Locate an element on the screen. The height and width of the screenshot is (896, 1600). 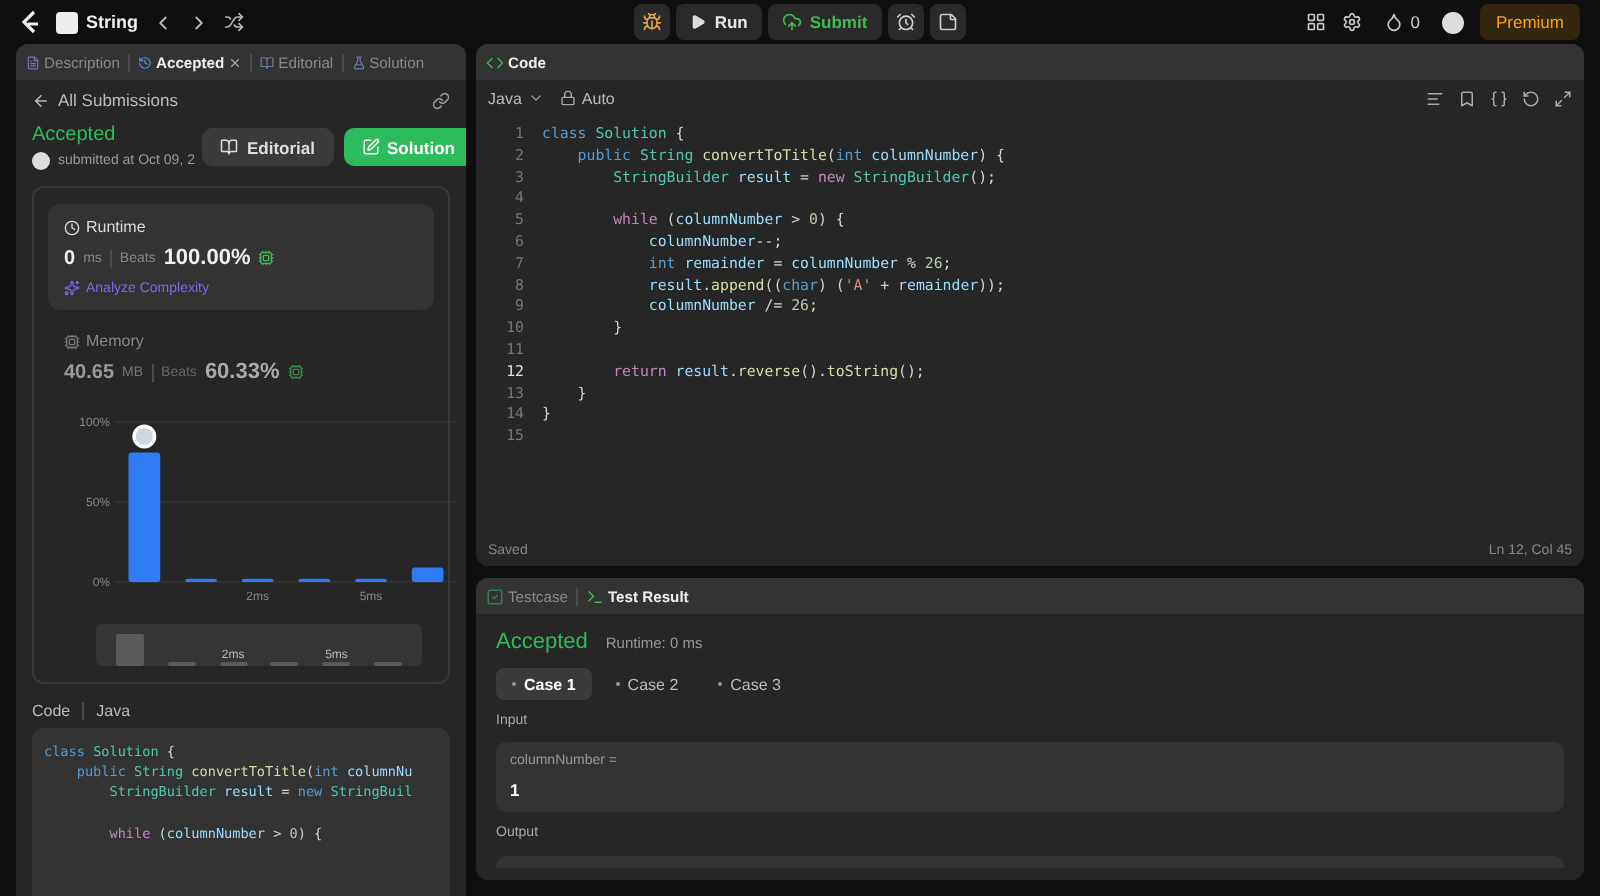
status-text: Accepted is located at coordinates (75, 135).